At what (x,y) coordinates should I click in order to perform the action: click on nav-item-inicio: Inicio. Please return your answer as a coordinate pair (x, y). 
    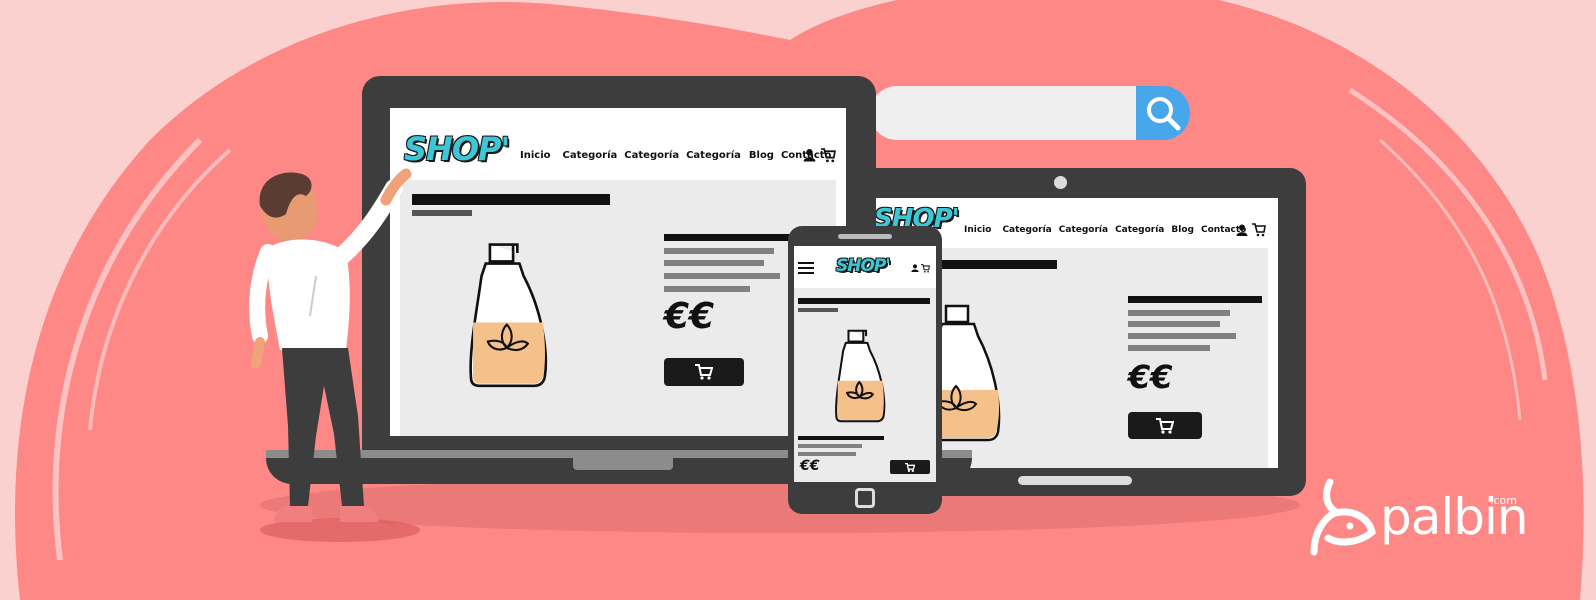
    Looking at the image, I should click on (535, 155).